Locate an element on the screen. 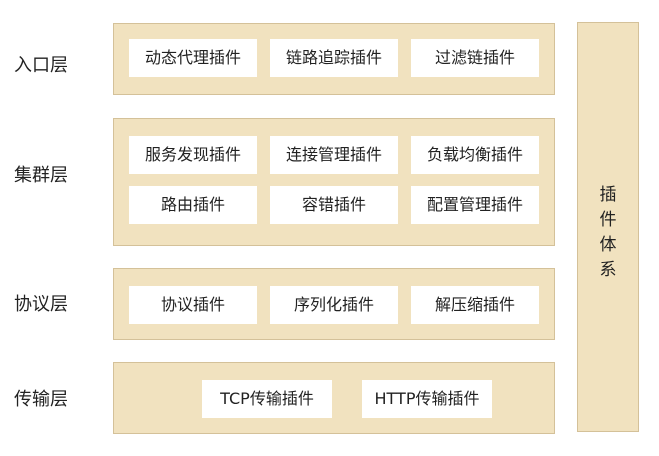 This screenshot has width=659, height=456. plugin-system-label: 插 件 体 系 is located at coordinates (608, 233).